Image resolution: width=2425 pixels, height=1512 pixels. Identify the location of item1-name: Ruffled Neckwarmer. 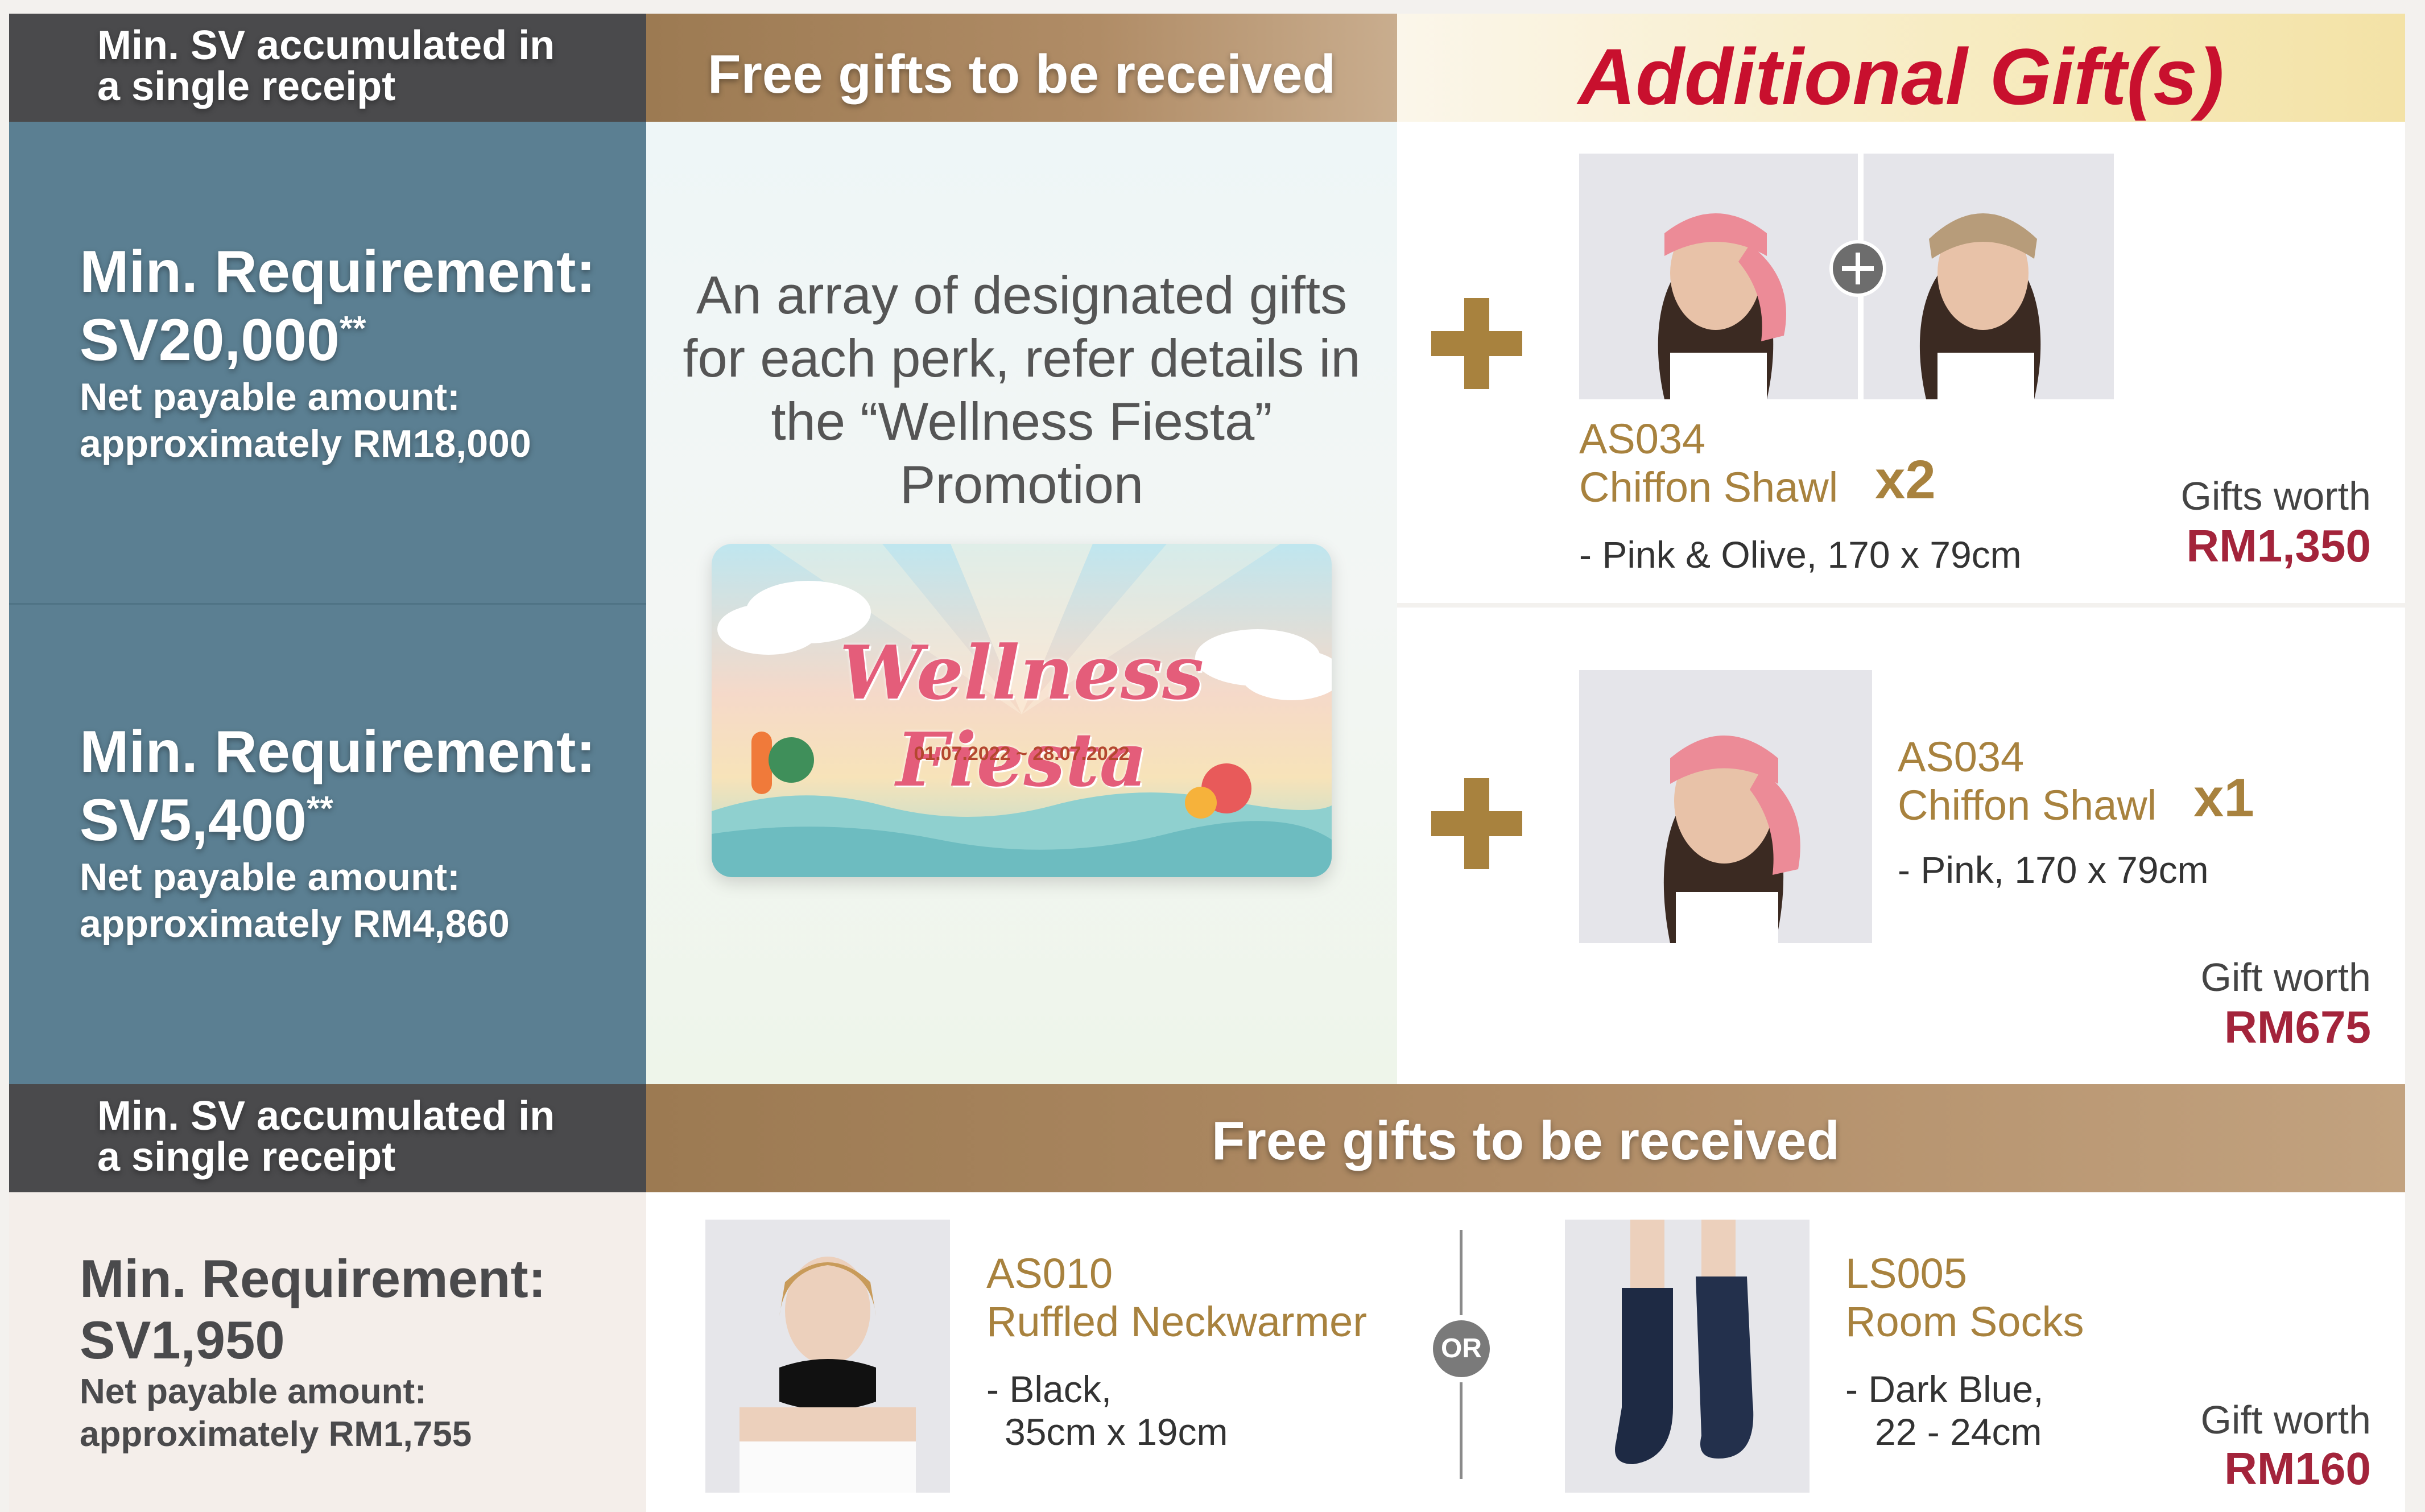
(1177, 1321).